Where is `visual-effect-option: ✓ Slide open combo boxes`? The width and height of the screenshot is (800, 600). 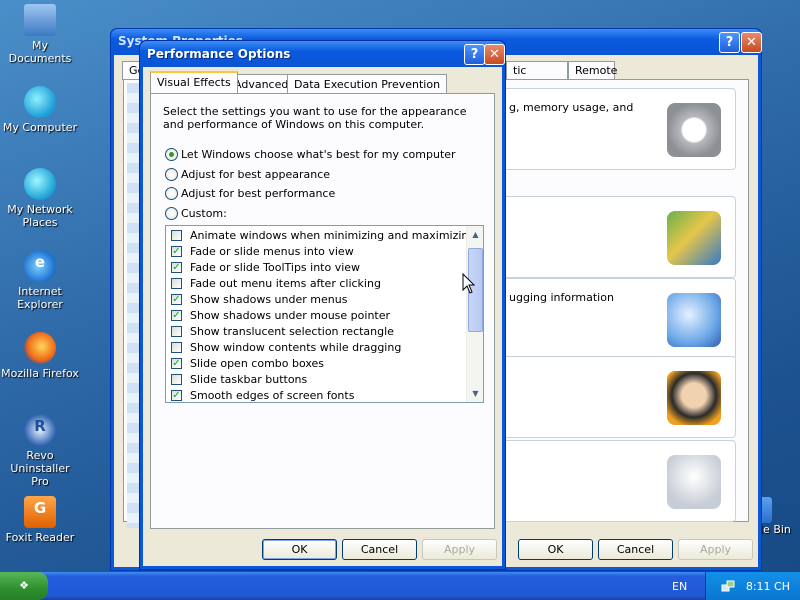 visual-effect-option: ✓ Slide open combo boxes is located at coordinates (247, 363).